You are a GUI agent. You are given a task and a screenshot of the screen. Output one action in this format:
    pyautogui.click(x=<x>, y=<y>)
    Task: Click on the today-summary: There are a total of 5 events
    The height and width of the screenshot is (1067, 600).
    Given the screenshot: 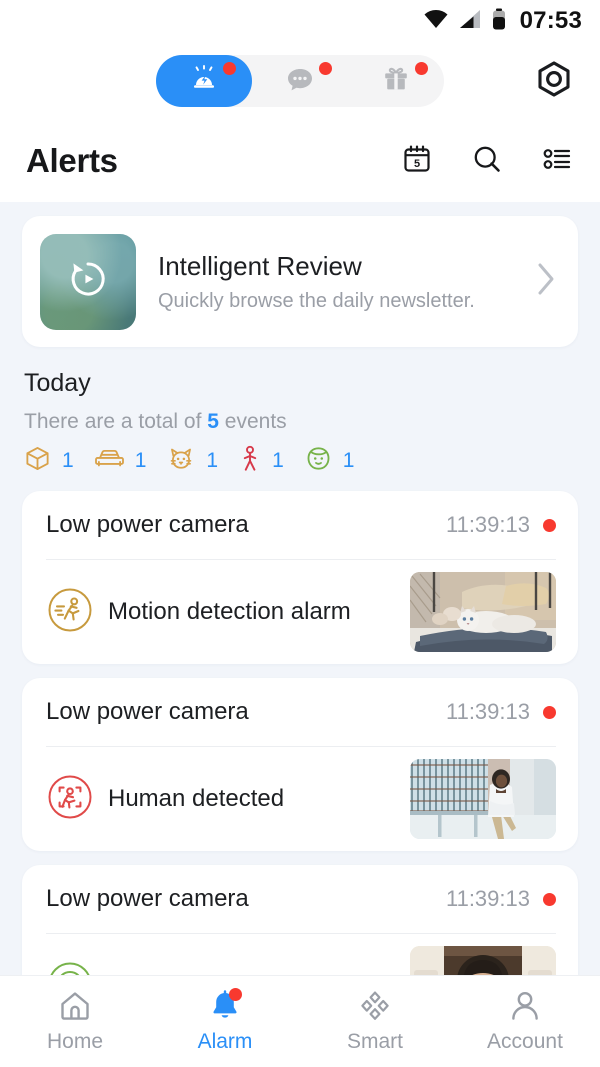 What is the action you would take?
    pyautogui.click(x=300, y=422)
    